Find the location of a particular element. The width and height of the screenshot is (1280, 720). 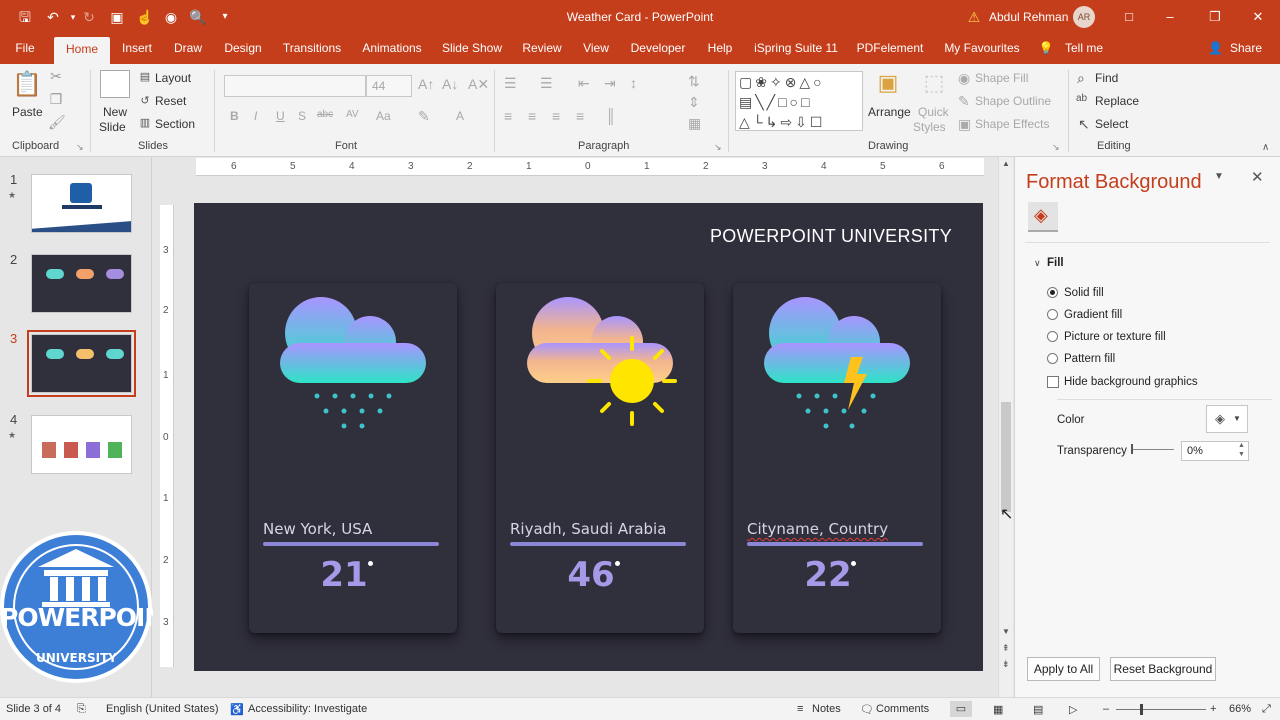

slide-sorter-icon: ▦ is located at coordinates (998, 709).